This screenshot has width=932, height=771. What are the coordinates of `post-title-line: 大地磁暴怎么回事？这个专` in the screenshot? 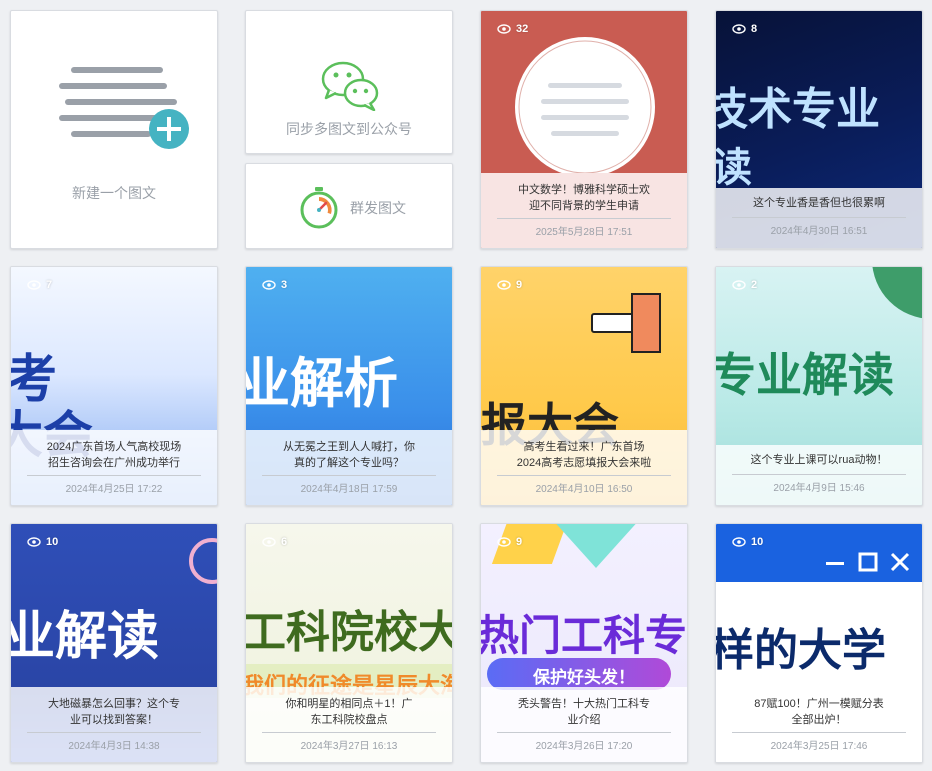 It's located at (114, 704).